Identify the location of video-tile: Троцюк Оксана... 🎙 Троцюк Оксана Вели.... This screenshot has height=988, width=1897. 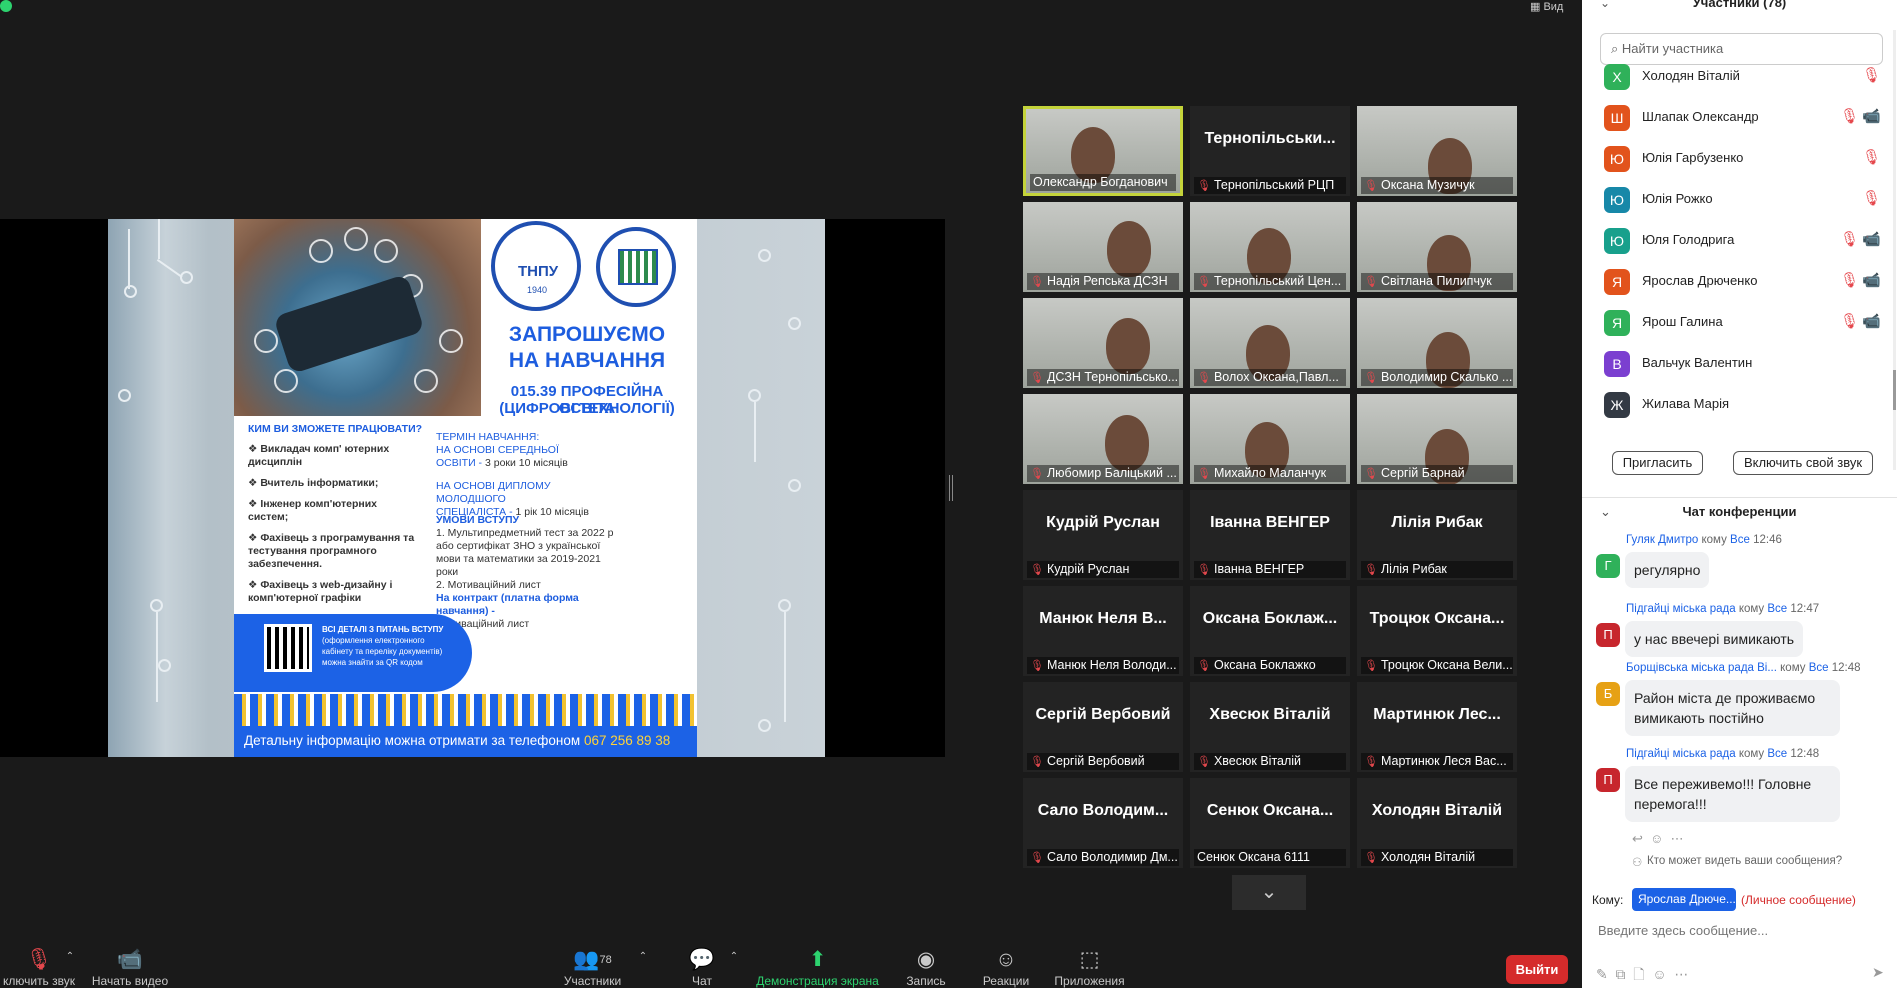
(1437, 631).